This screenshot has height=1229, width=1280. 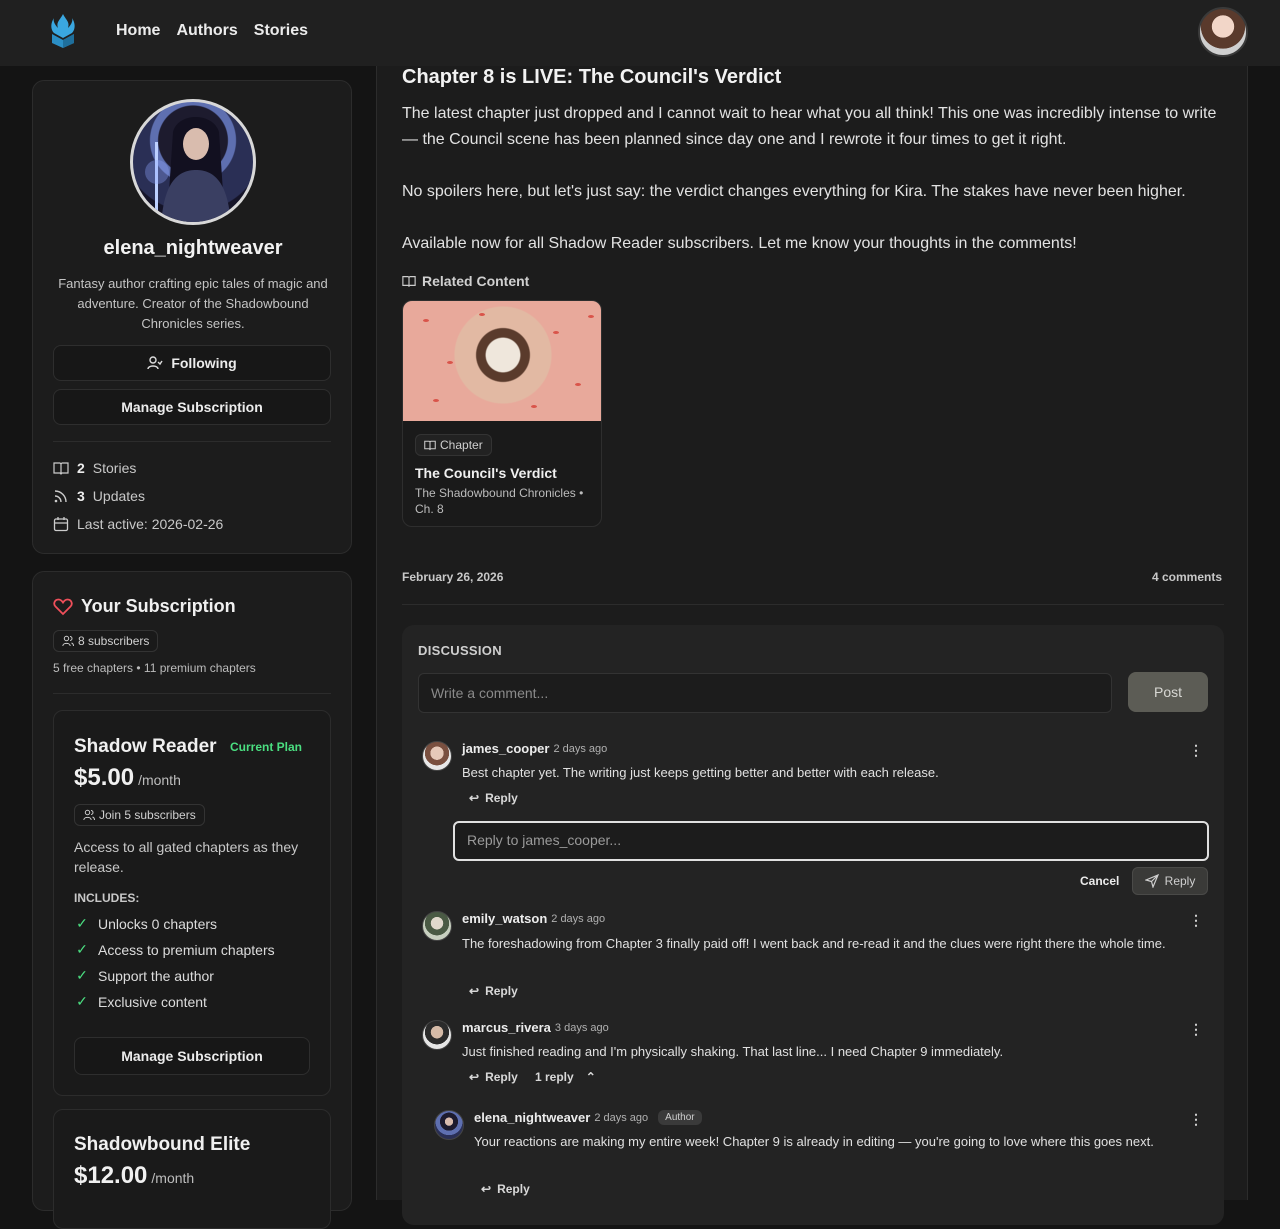 I want to click on last-active-text: Last active: 2026-02-26, so click(x=150, y=524).